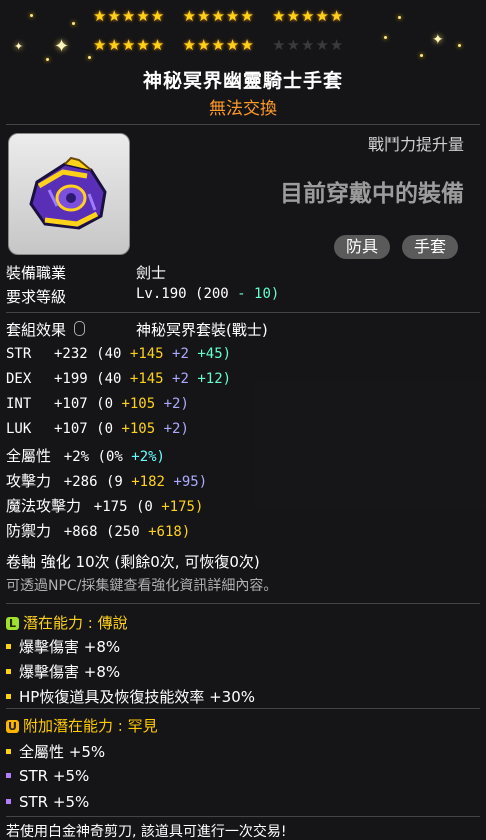 This screenshot has height=840, width=486. What do you see at coordinates (214, 379) in the screenshot?
I see `stat-add-flame: +12)` at bounding box center [214, 379].